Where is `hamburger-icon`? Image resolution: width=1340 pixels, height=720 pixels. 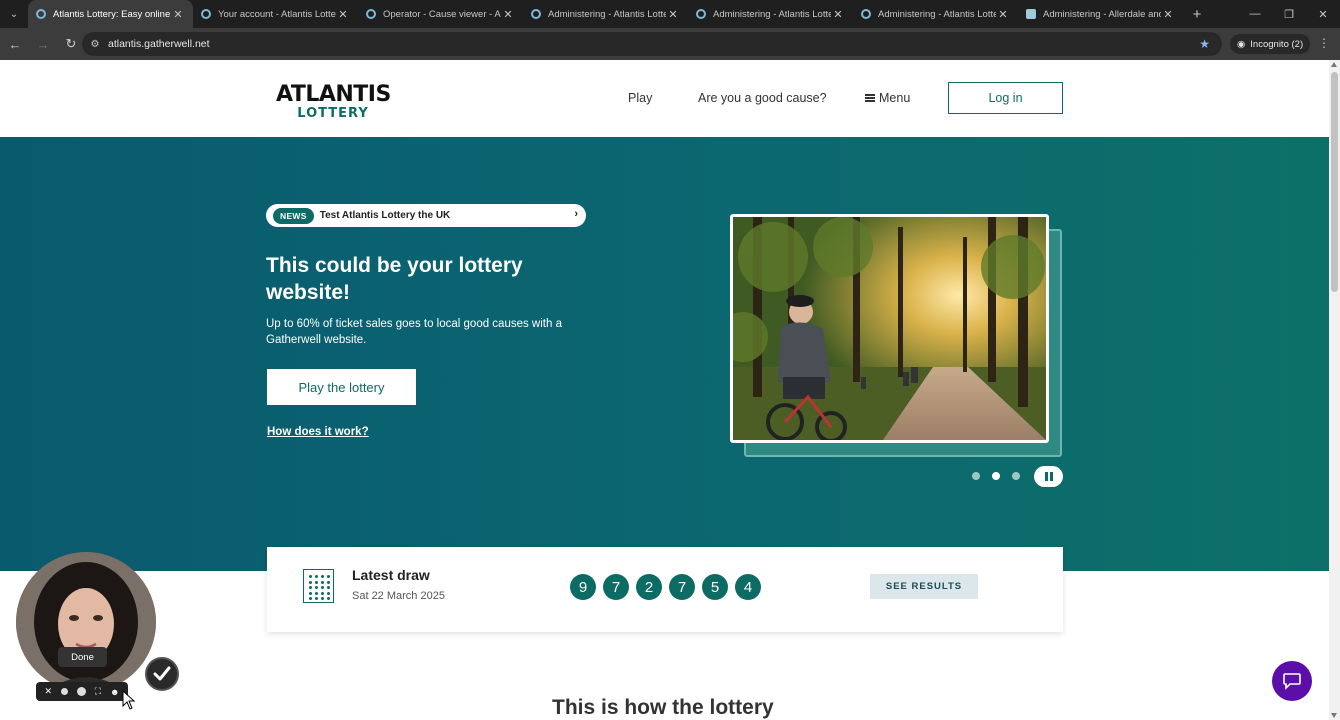
hamburger-icon is located at coordinates (870, 98).